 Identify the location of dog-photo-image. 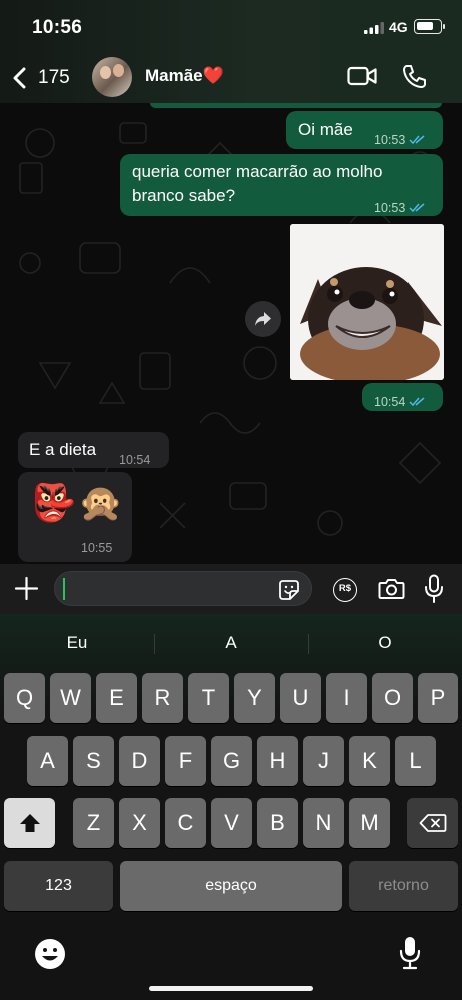
(367, 302).